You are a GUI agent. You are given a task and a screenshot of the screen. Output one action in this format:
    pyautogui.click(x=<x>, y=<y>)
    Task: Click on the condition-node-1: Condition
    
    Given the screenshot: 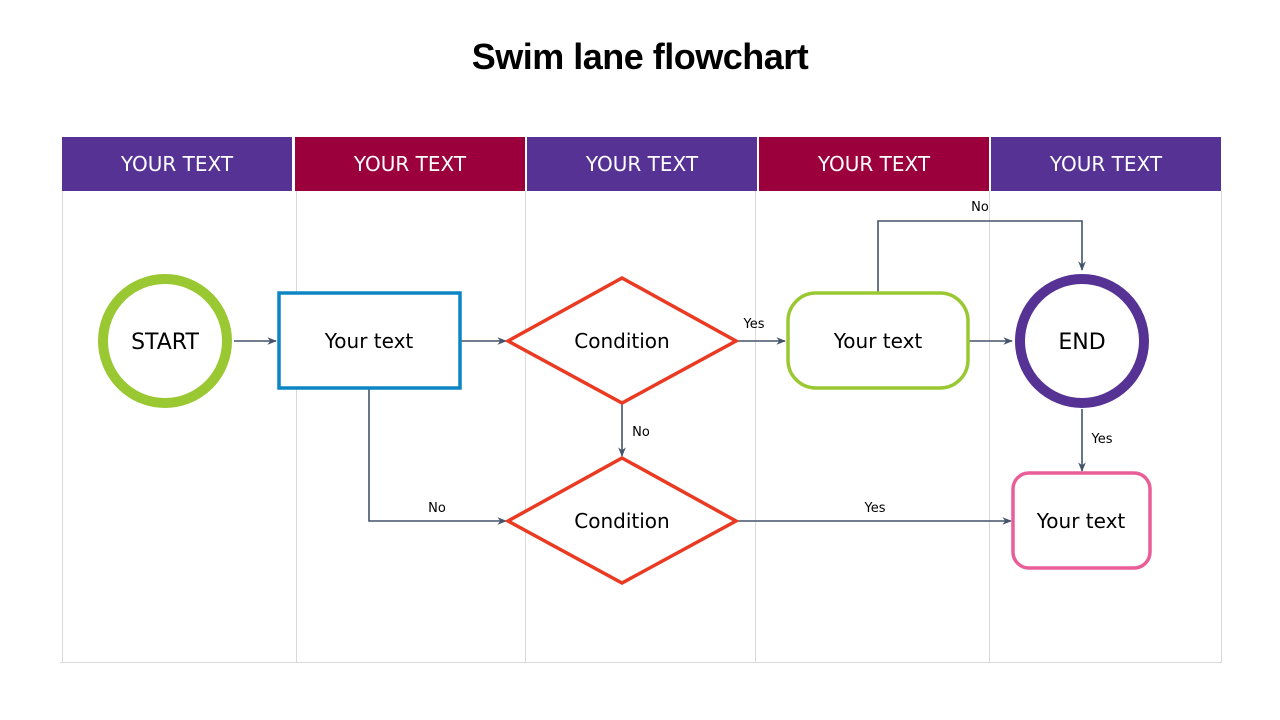 What is the action you would take?
    pyautogui.click(x=622, y=340)
    